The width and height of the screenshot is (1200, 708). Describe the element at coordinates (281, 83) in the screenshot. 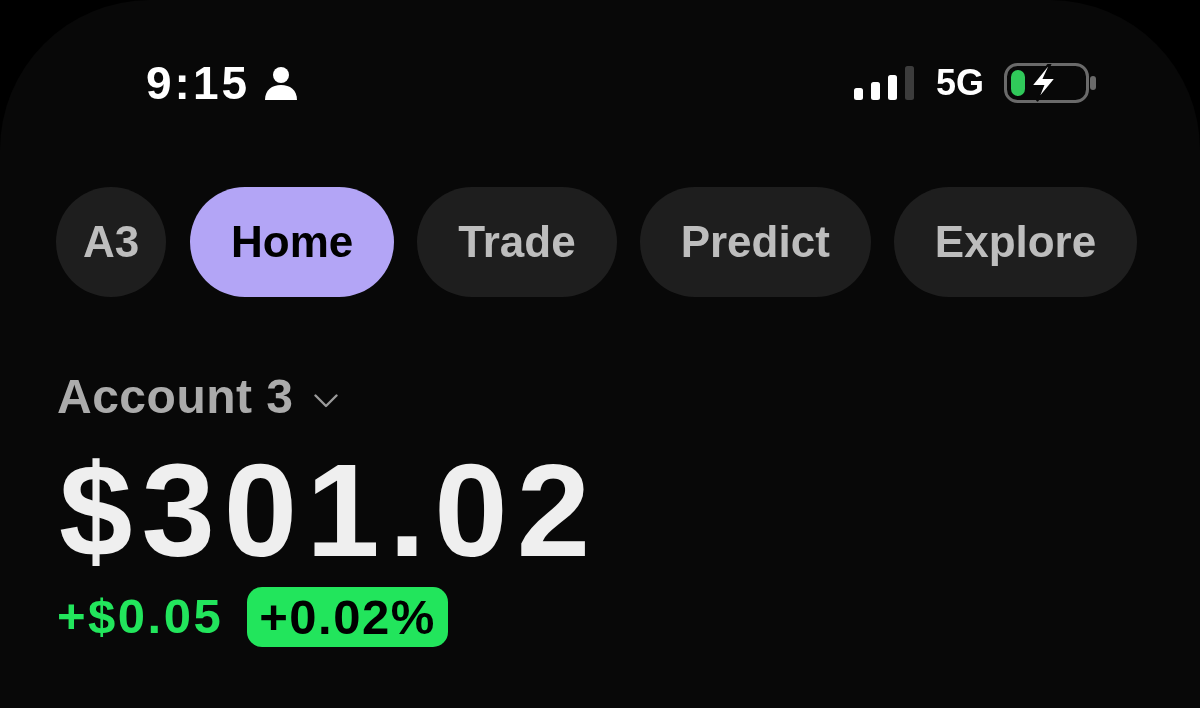

I see `person-icon` at that location.